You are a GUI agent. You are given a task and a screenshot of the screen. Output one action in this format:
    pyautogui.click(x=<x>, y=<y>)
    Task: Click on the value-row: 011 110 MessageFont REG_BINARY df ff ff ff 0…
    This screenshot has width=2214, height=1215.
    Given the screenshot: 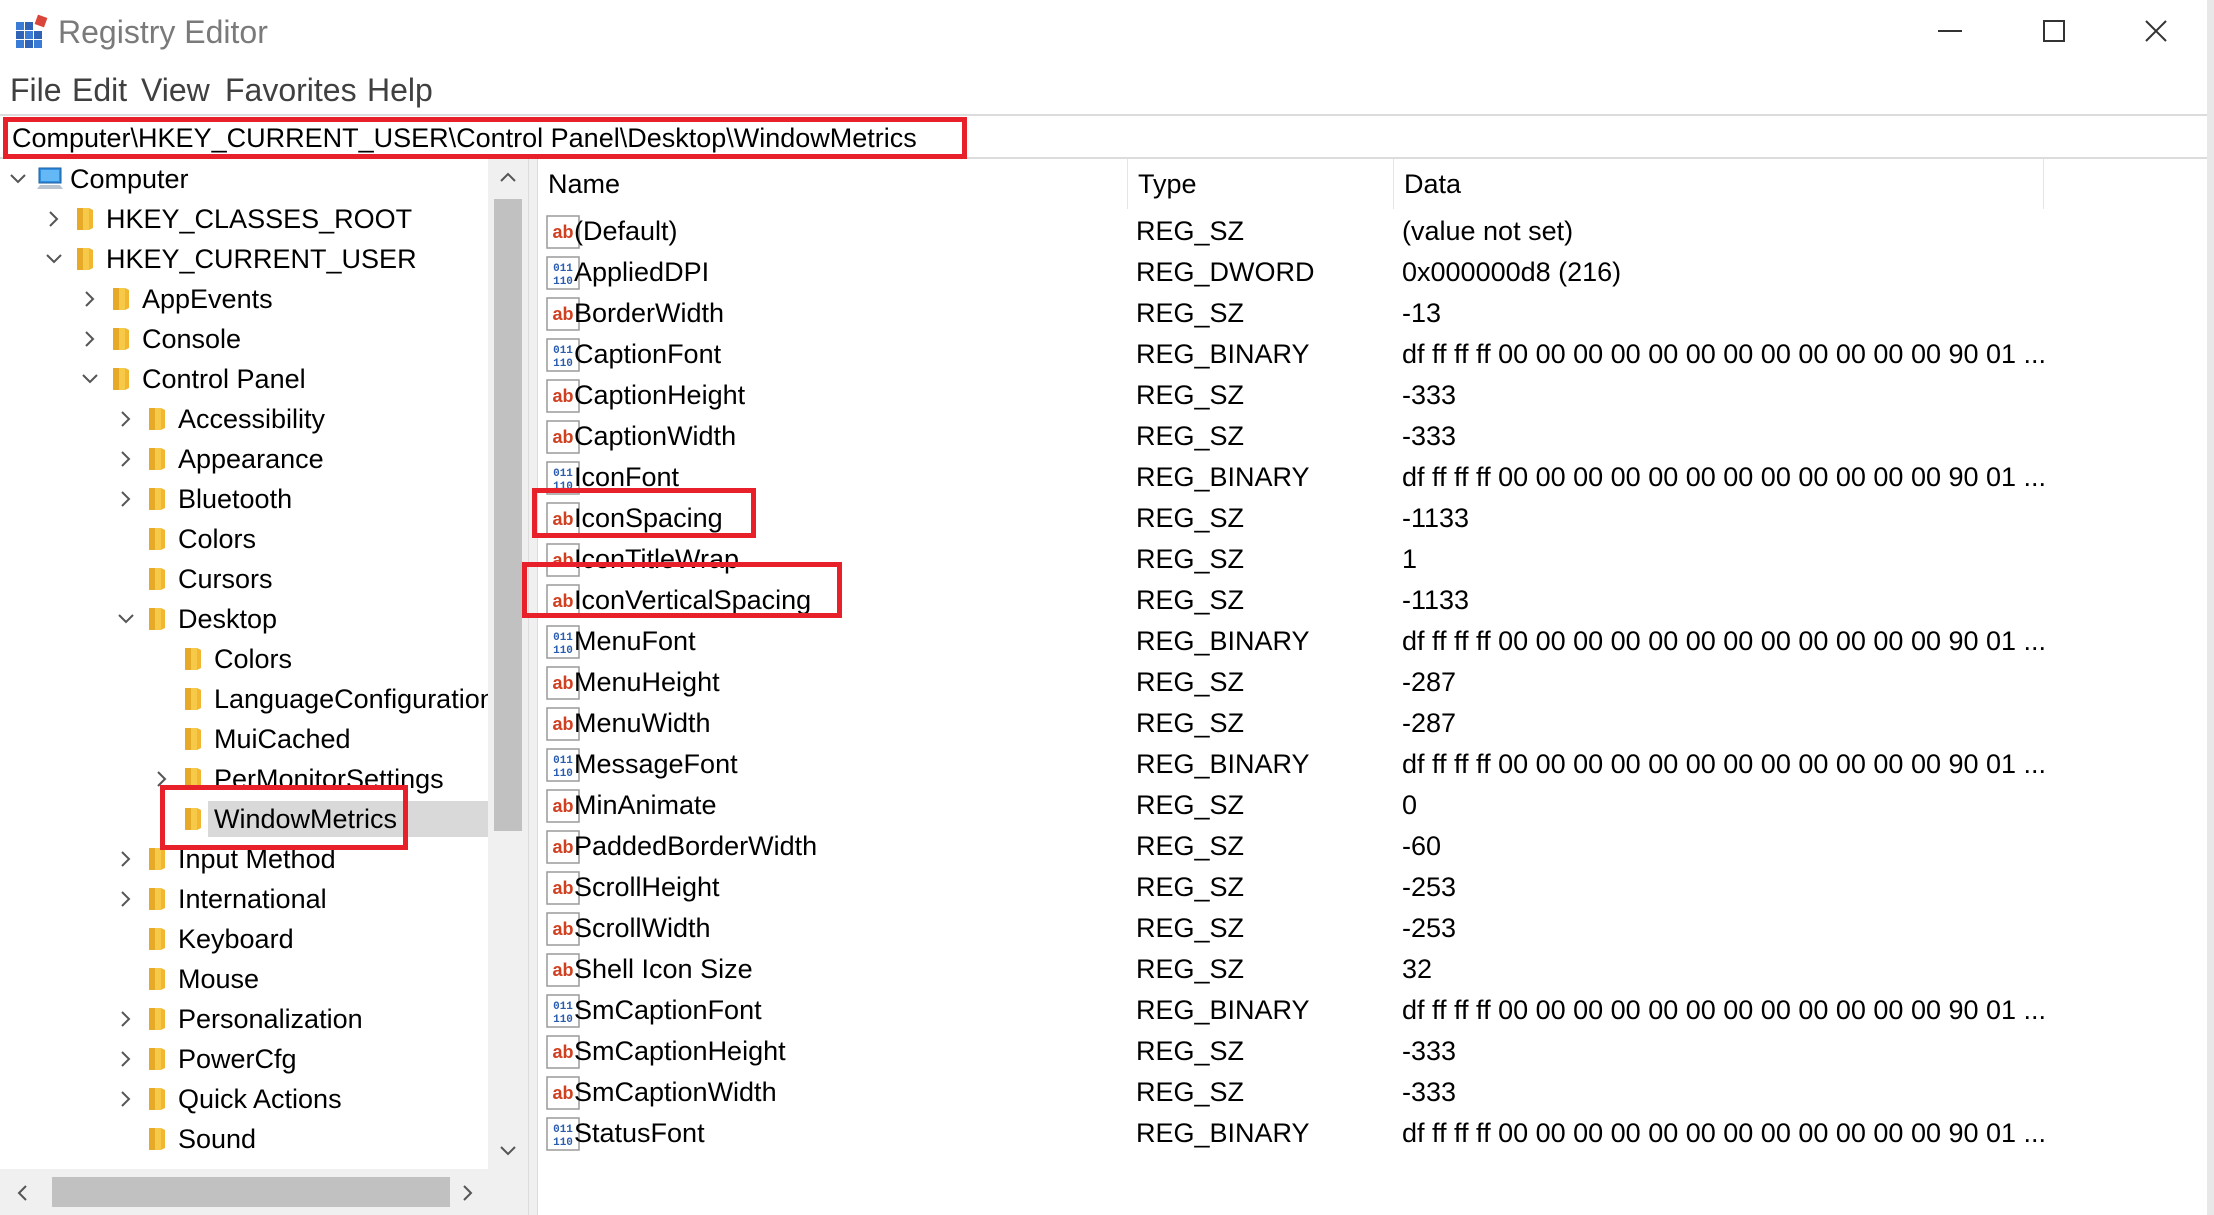 What is the action you would take?
    pyautogui.click(x=1376, y=764)
    